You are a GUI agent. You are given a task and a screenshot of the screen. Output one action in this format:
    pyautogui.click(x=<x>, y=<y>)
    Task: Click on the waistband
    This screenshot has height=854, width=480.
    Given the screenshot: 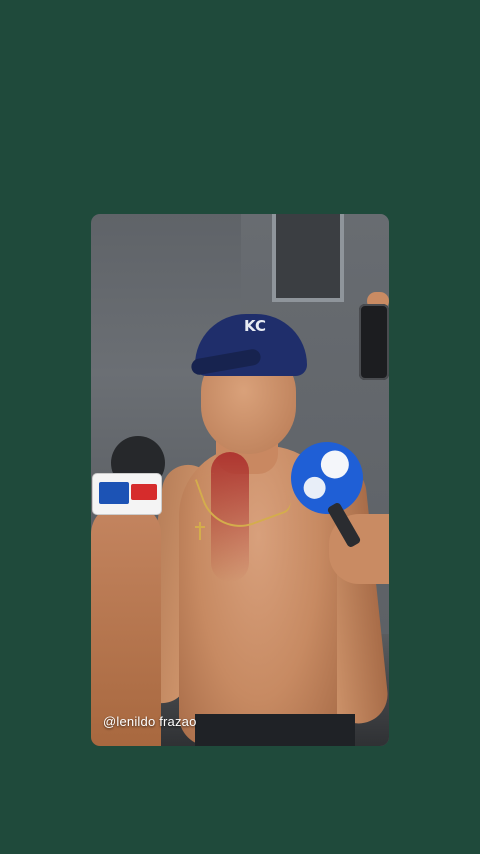 What is the action you would take?
    pyautogui.click(x=275, y=730)
    